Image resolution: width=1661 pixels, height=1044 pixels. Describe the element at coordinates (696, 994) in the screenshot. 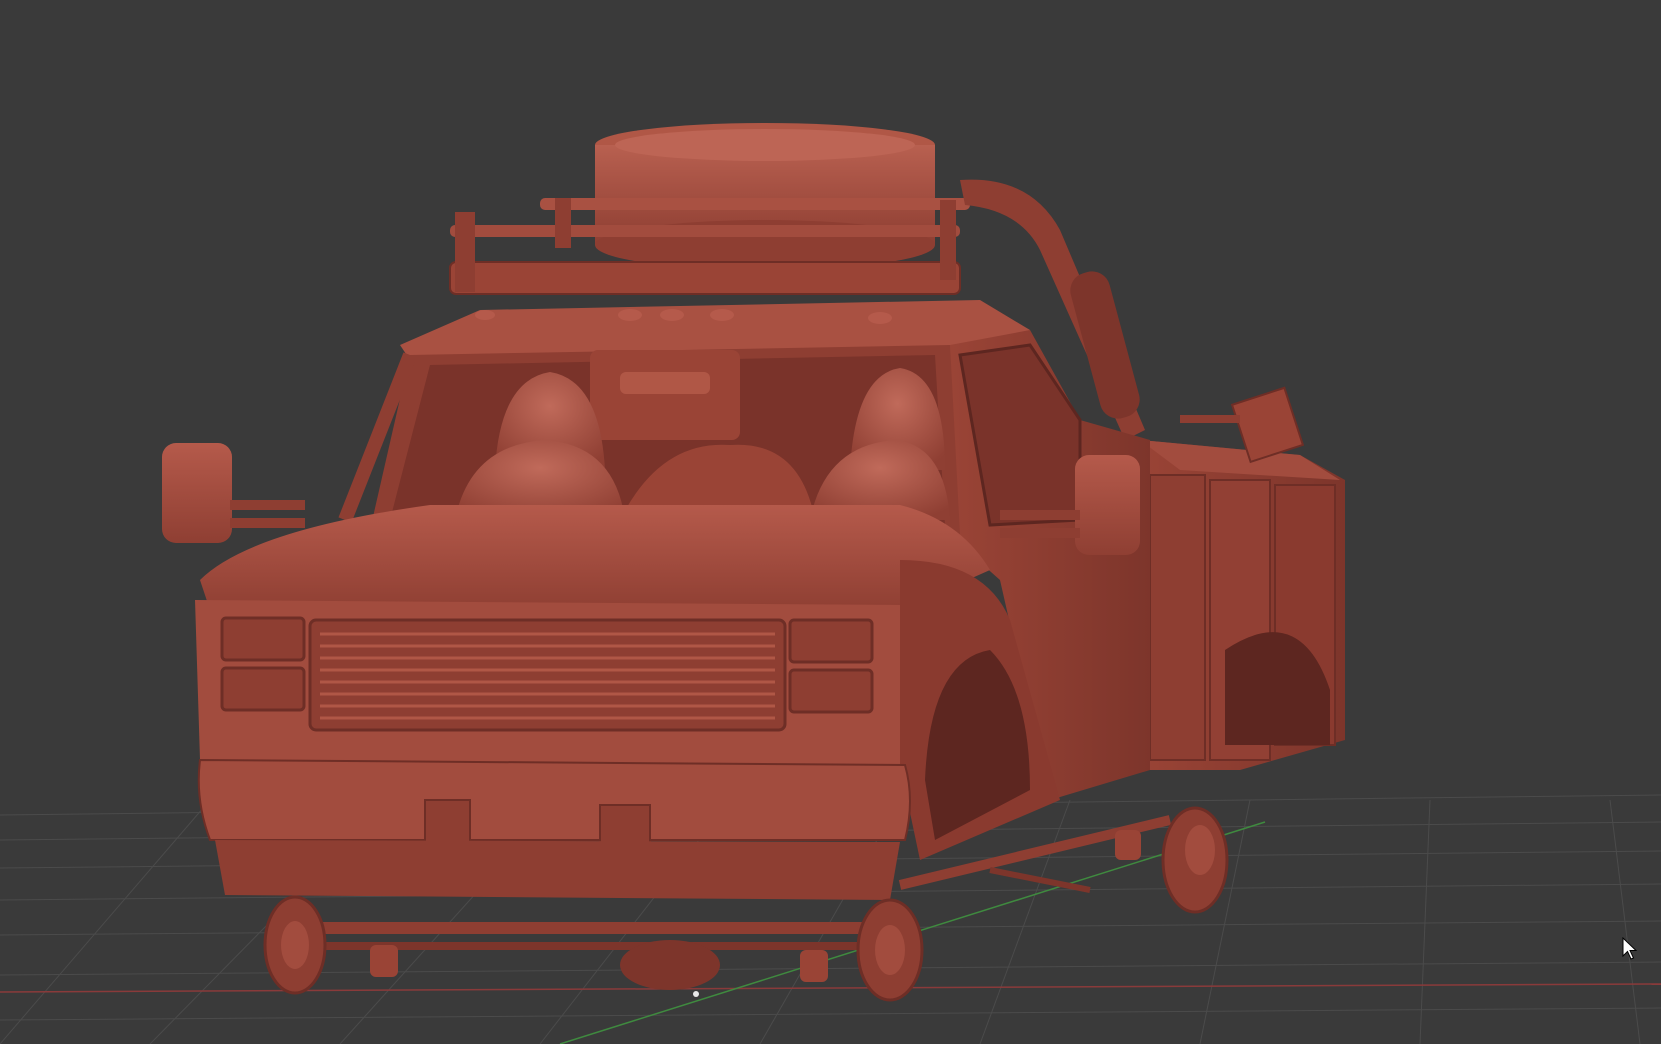

I see `pivot-point` at that location.